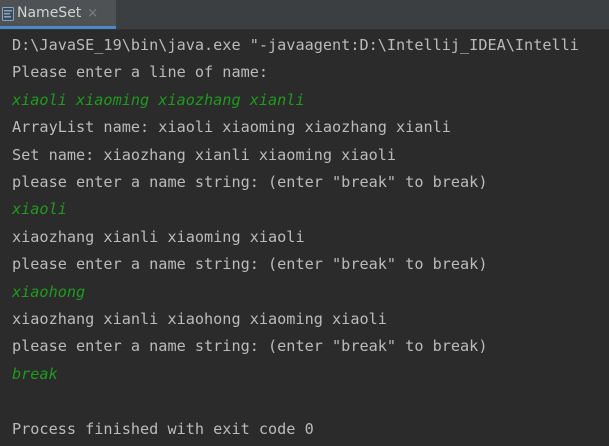 Image resolution: width=609 pixels, height=446 pixels. I want to click on console-input-line: xiaohong, so click(49, 291).